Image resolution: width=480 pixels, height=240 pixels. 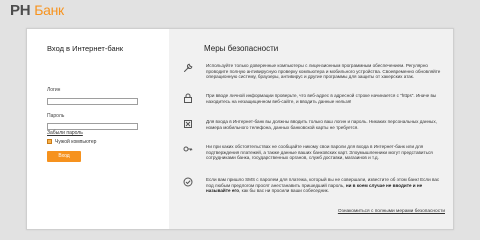 What do you see at coordinates (49, 10) in the screenshot?
I see `logo-bank: Банк` at bounding box center [49, 10].